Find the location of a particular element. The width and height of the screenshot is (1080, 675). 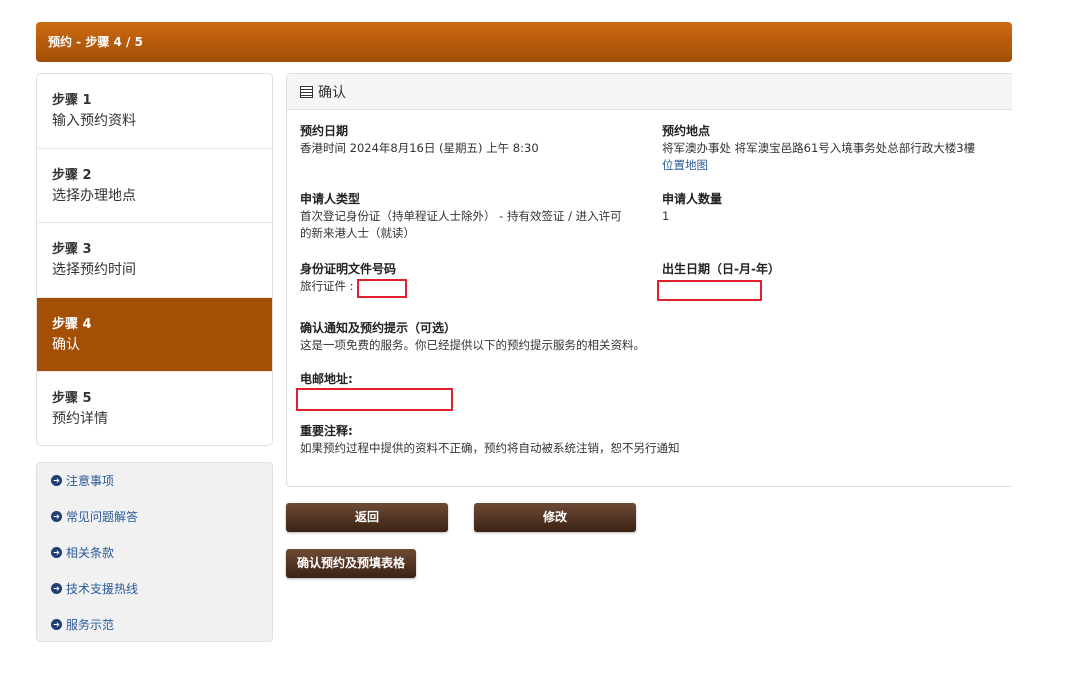

step-4: 步骤 4 确认 is located at coordinates (154, 334).